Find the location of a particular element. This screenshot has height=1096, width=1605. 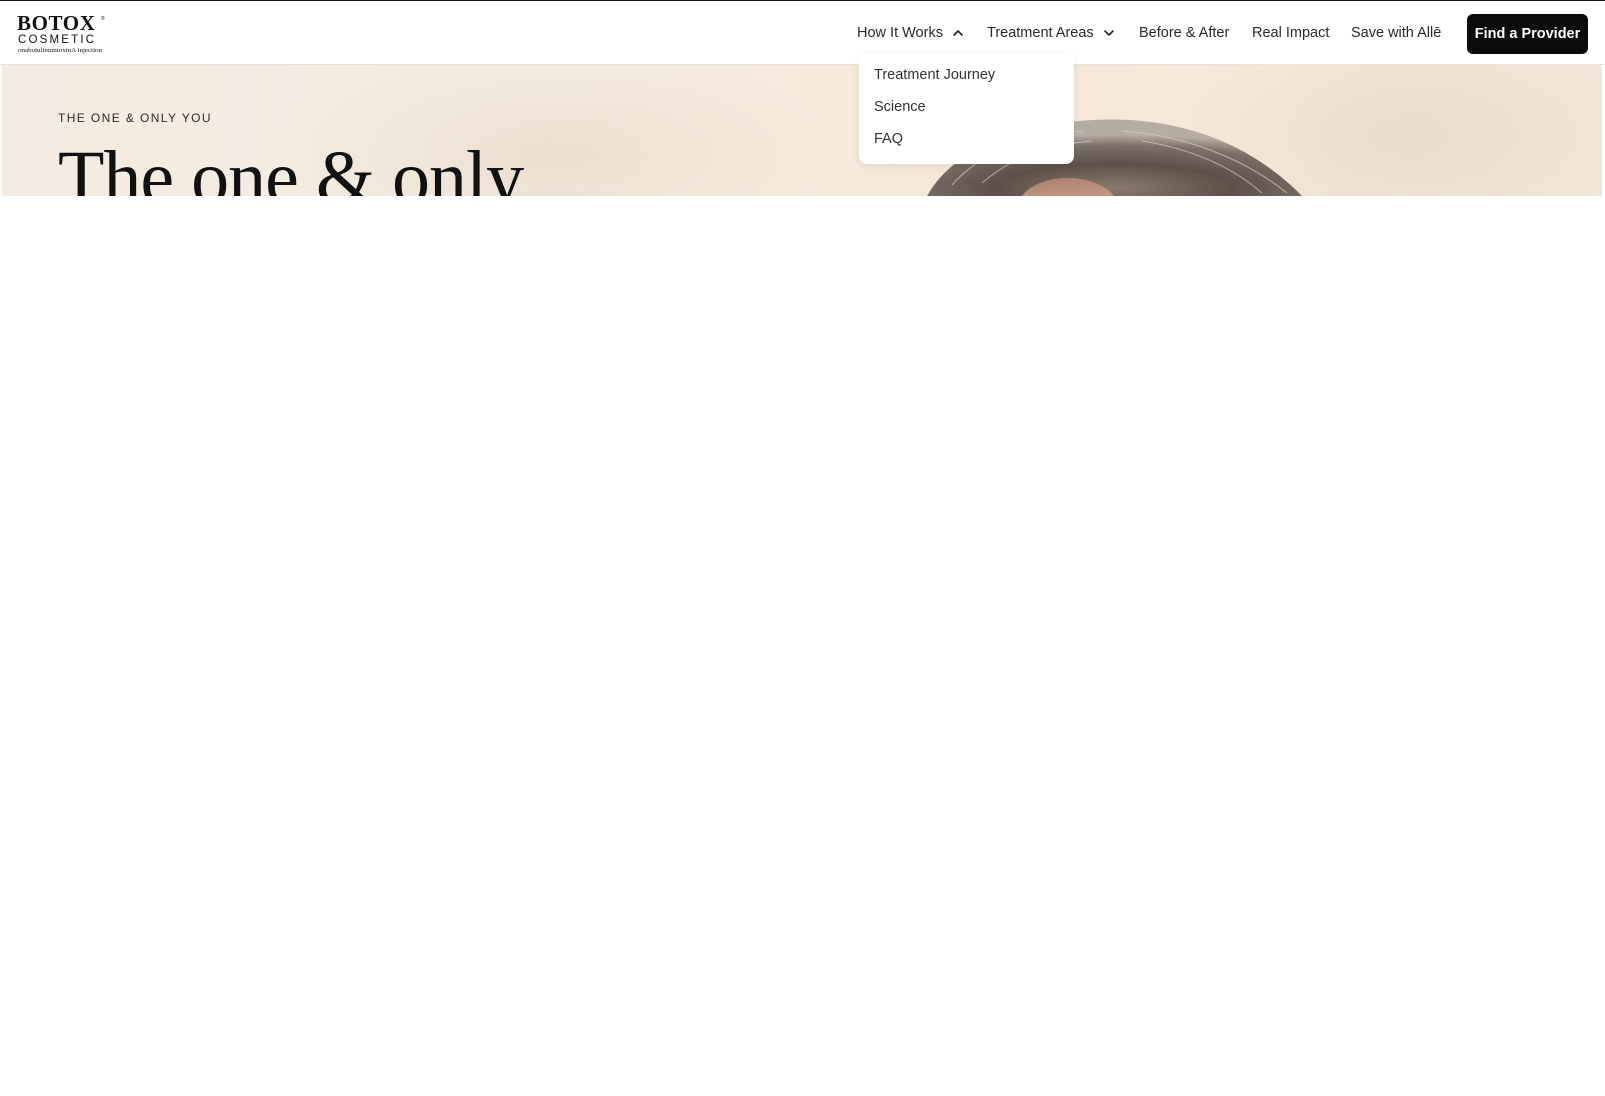

nav-label: Before & After is located at coordinates (1184, 32).